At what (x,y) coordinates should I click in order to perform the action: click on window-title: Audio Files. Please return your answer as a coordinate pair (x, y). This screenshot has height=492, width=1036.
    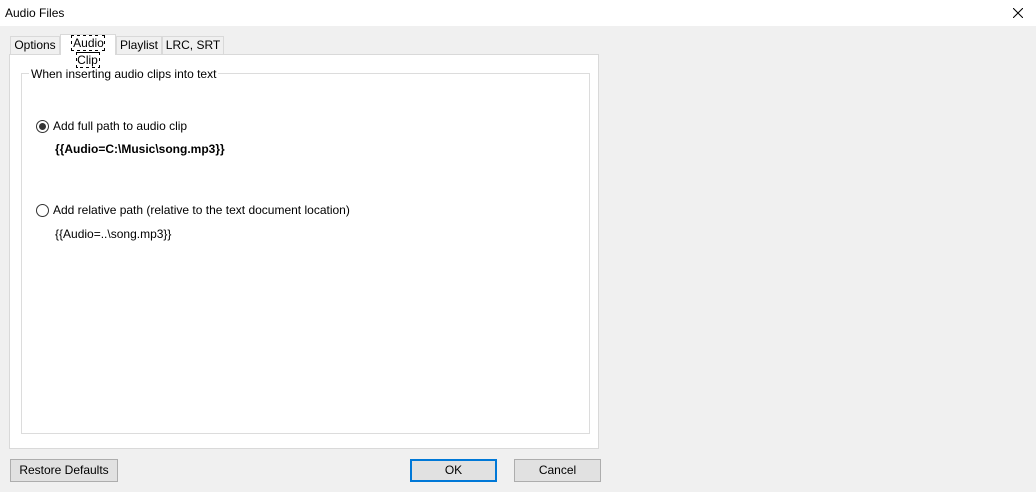
    Looking at the image, I should click on (35, 13).